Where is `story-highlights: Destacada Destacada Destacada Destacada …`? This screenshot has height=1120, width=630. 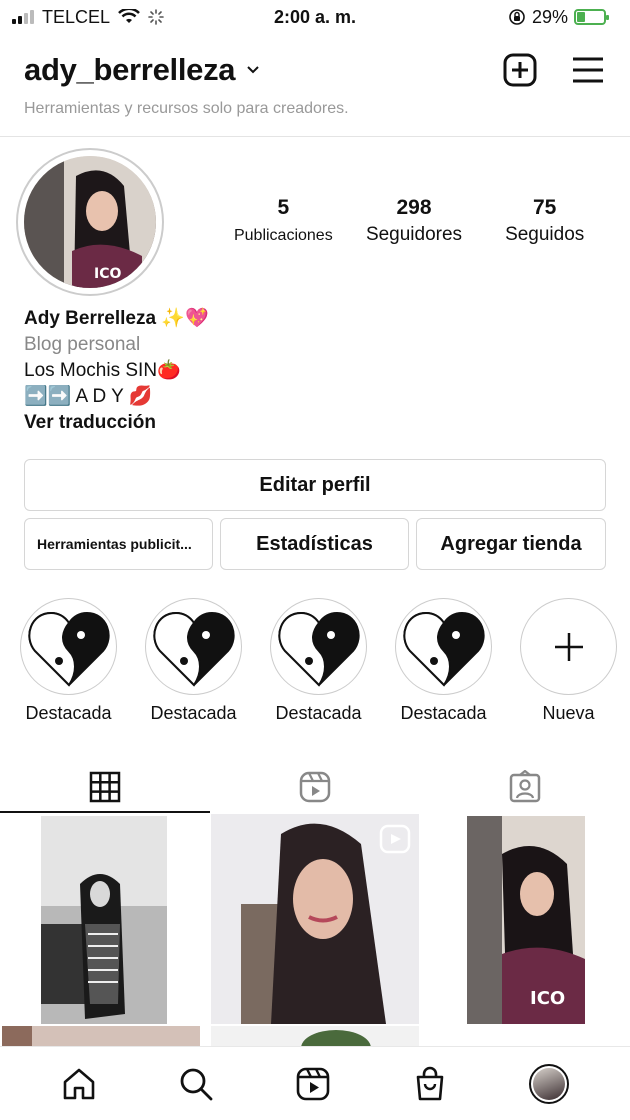
story-highlights: Destacada Destacada Destacada Destacada … is located at coordinates (320, 661).